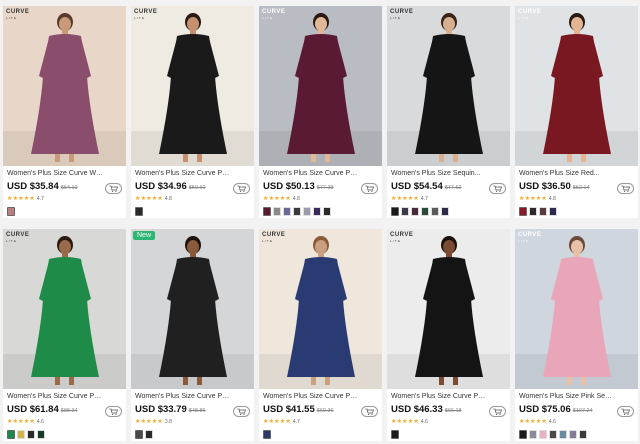 This screenshot has height=444, width=640. I want to click on rating-row: ★★★★★ 4.8, so click(320, 198).